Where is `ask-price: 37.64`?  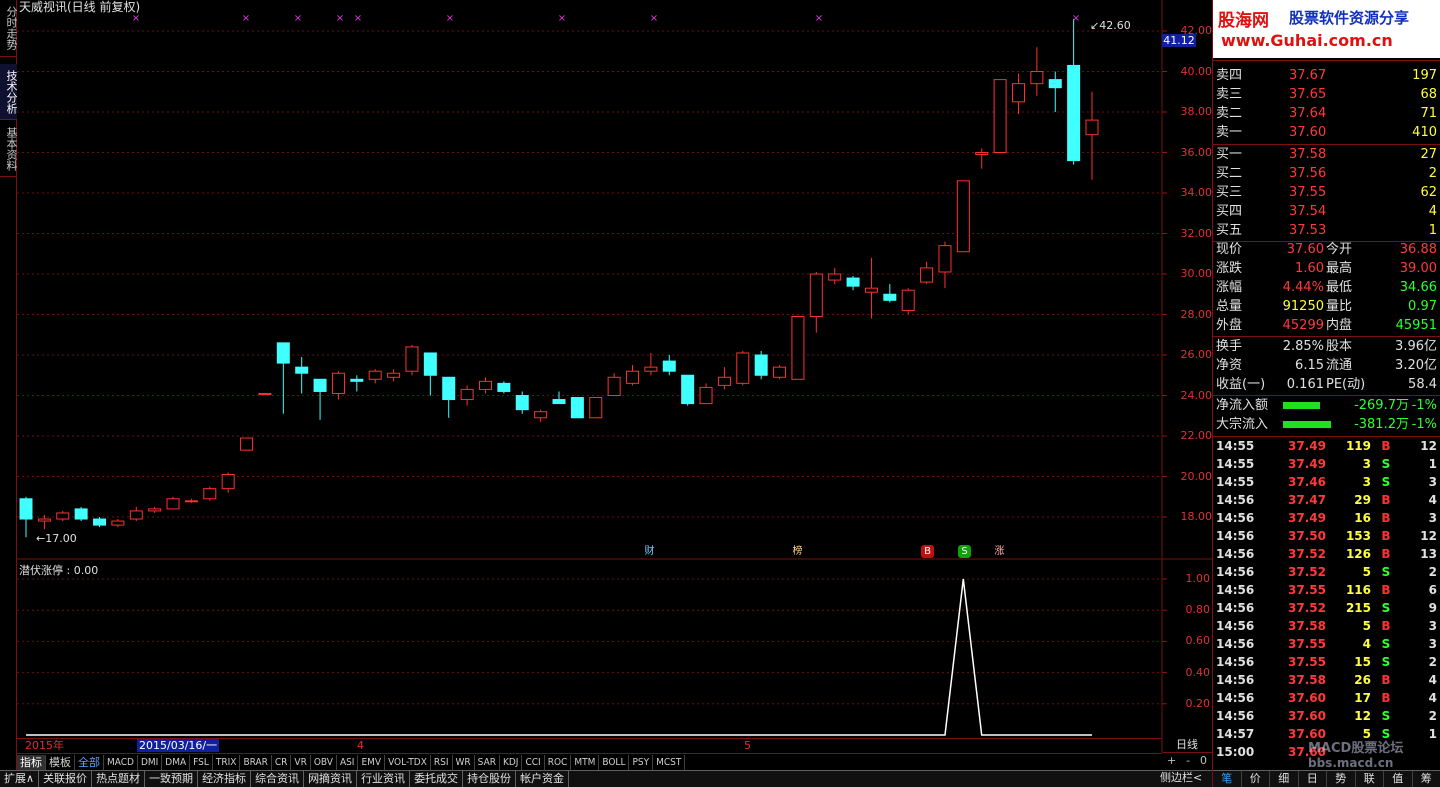
ask-price: 37.64 is located at coordinates (1308, 113).